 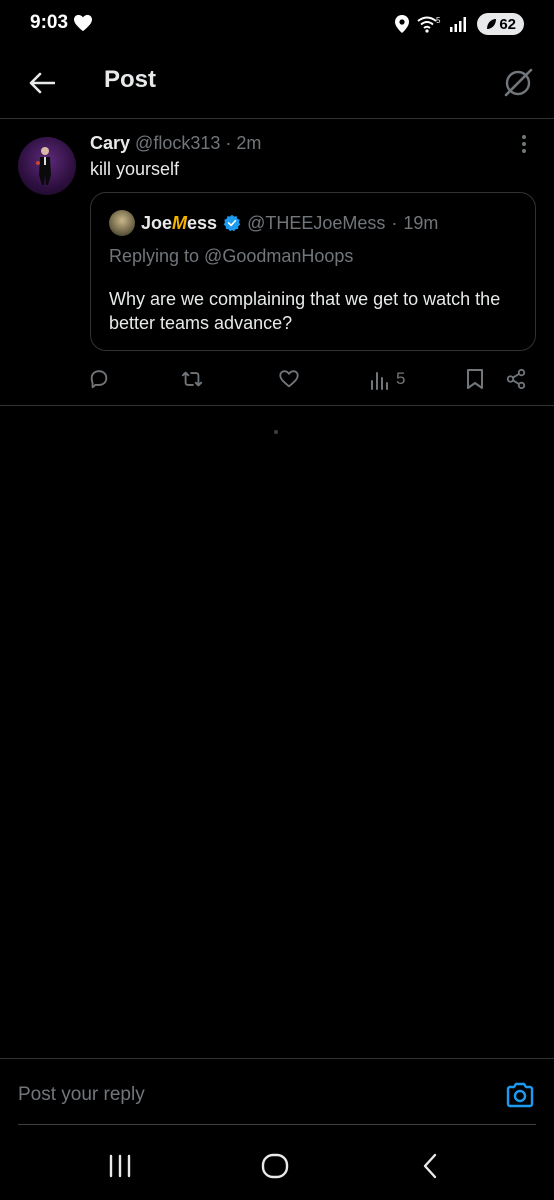 I want to click on system-navigation-bar, so click(x=277, y=1162).